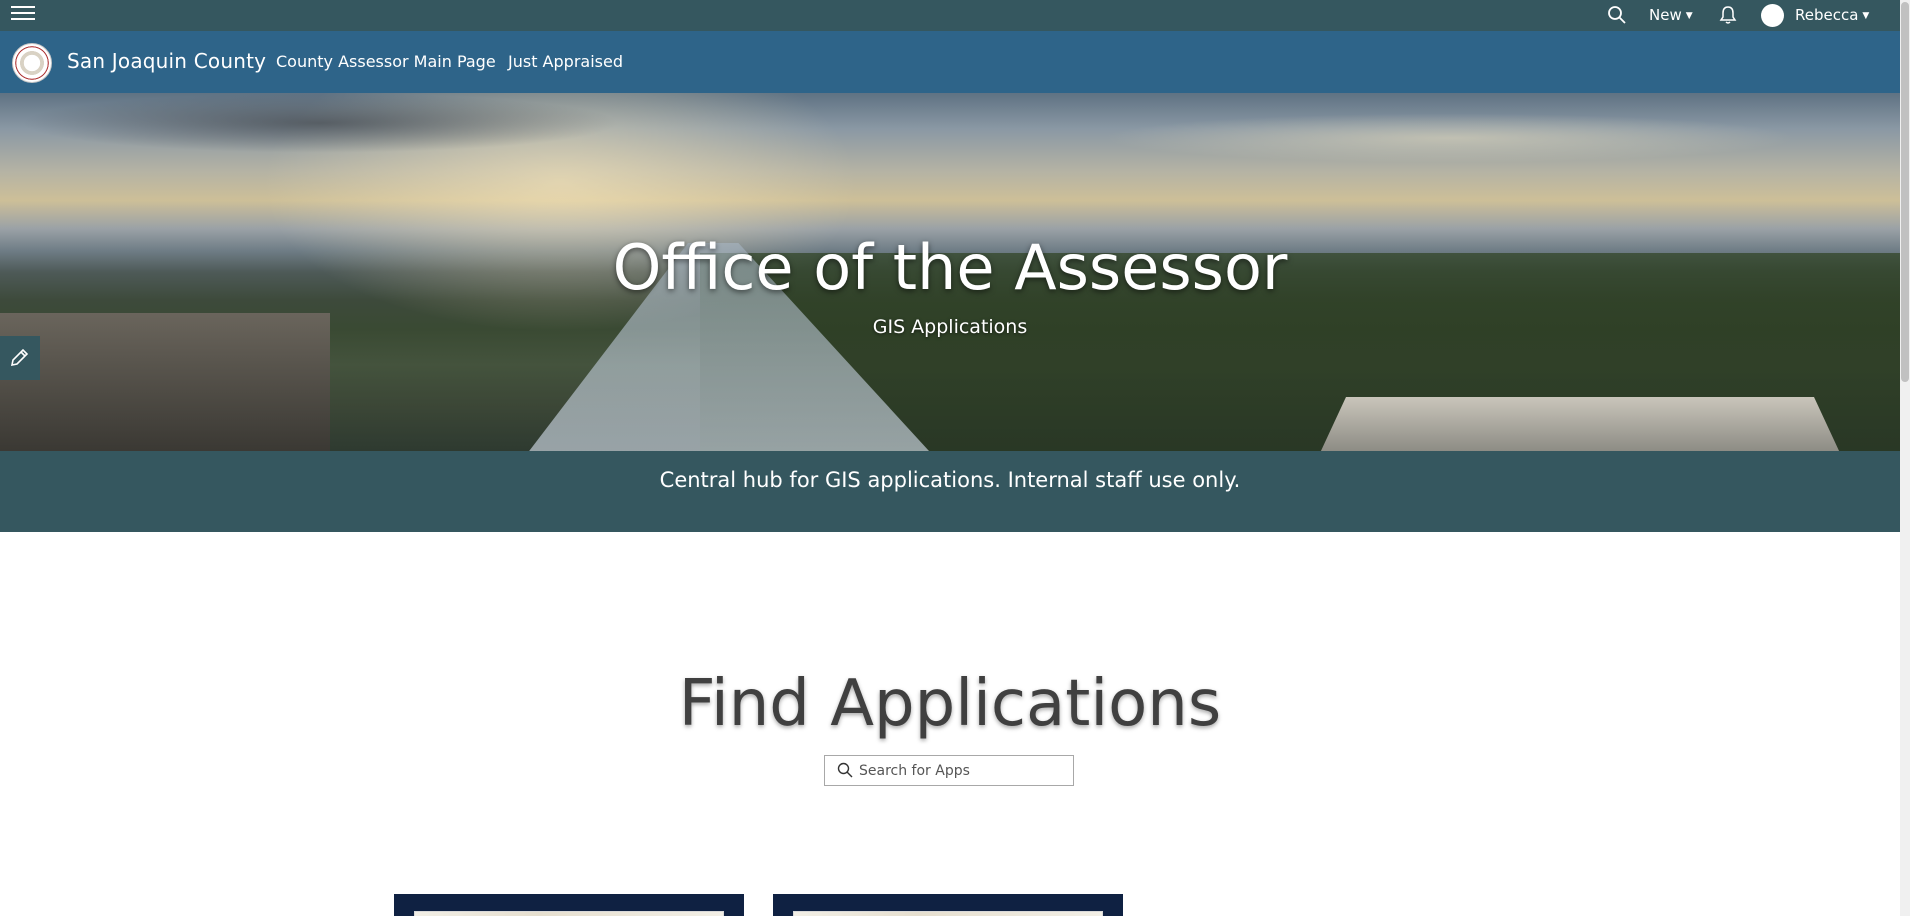 The image size is (1910, 916). Describe the element at coordinates (1729, 16) in the screenshot. I see `bell-icon` at that location.